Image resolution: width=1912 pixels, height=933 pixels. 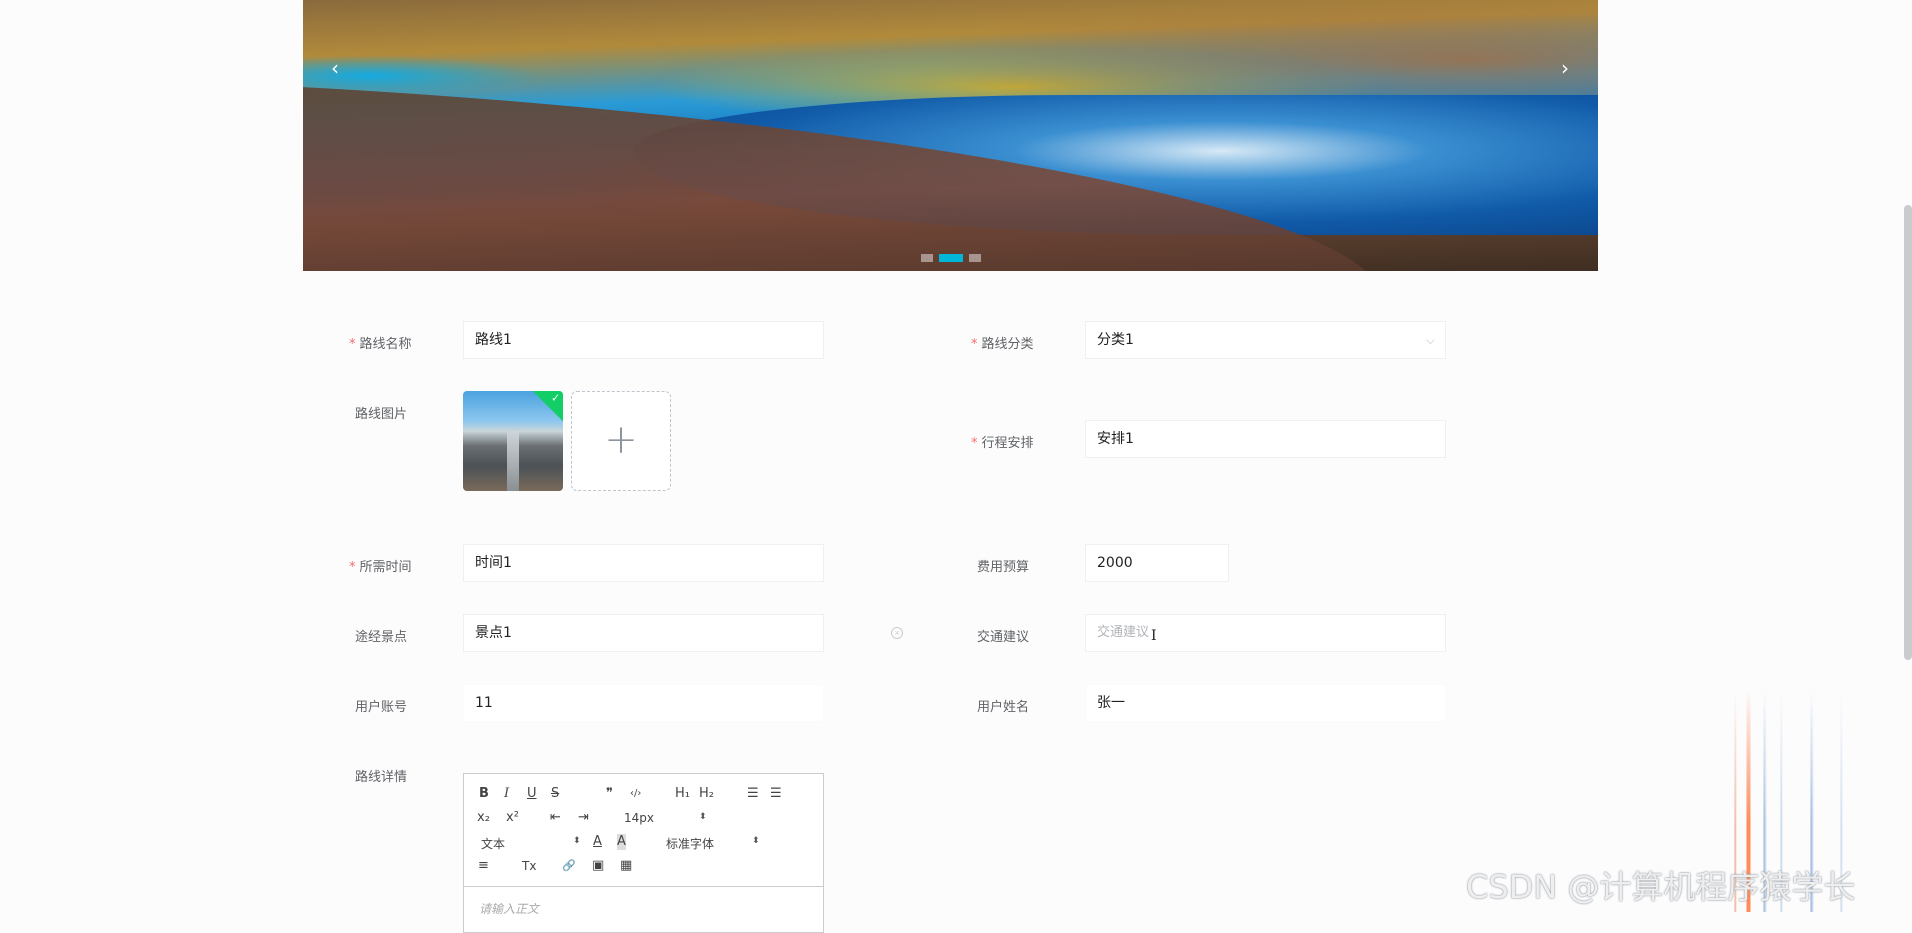 I want to click on route-category-select: 分类1 ⌵, so click(x=1265, y=340).